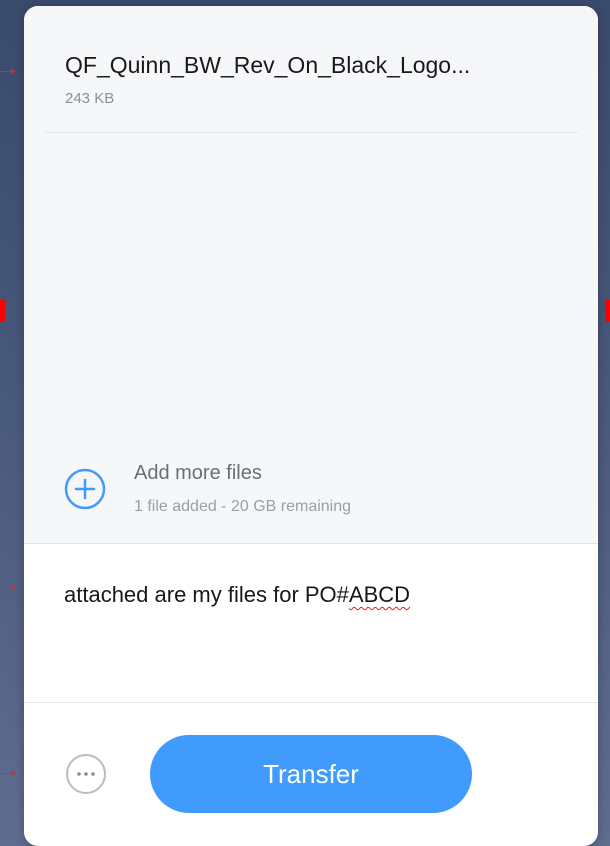  I want to click on edge-marker-left, so click(2, 311).